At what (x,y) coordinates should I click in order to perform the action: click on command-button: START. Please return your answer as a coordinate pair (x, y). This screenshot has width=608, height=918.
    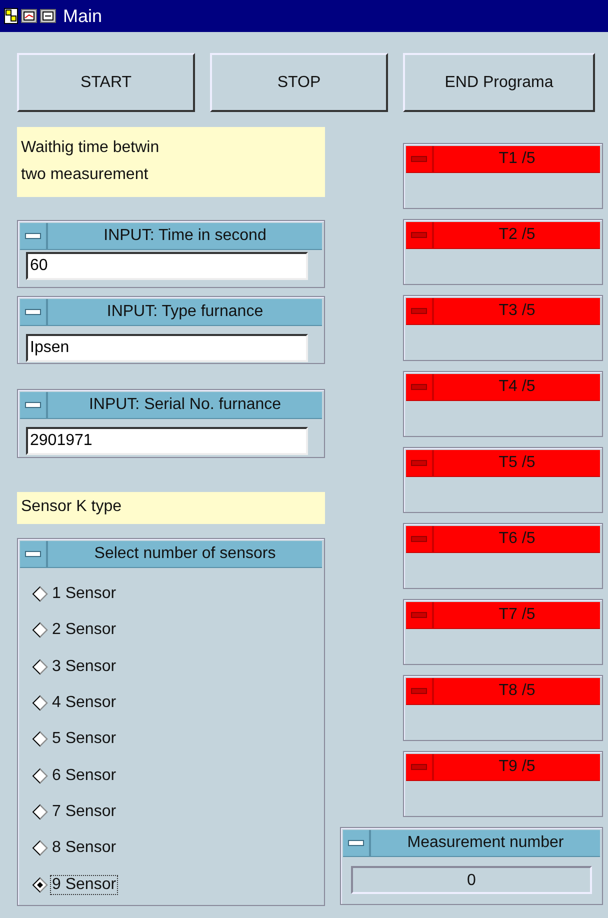
    Looking at the image, I should click on (106, 82).